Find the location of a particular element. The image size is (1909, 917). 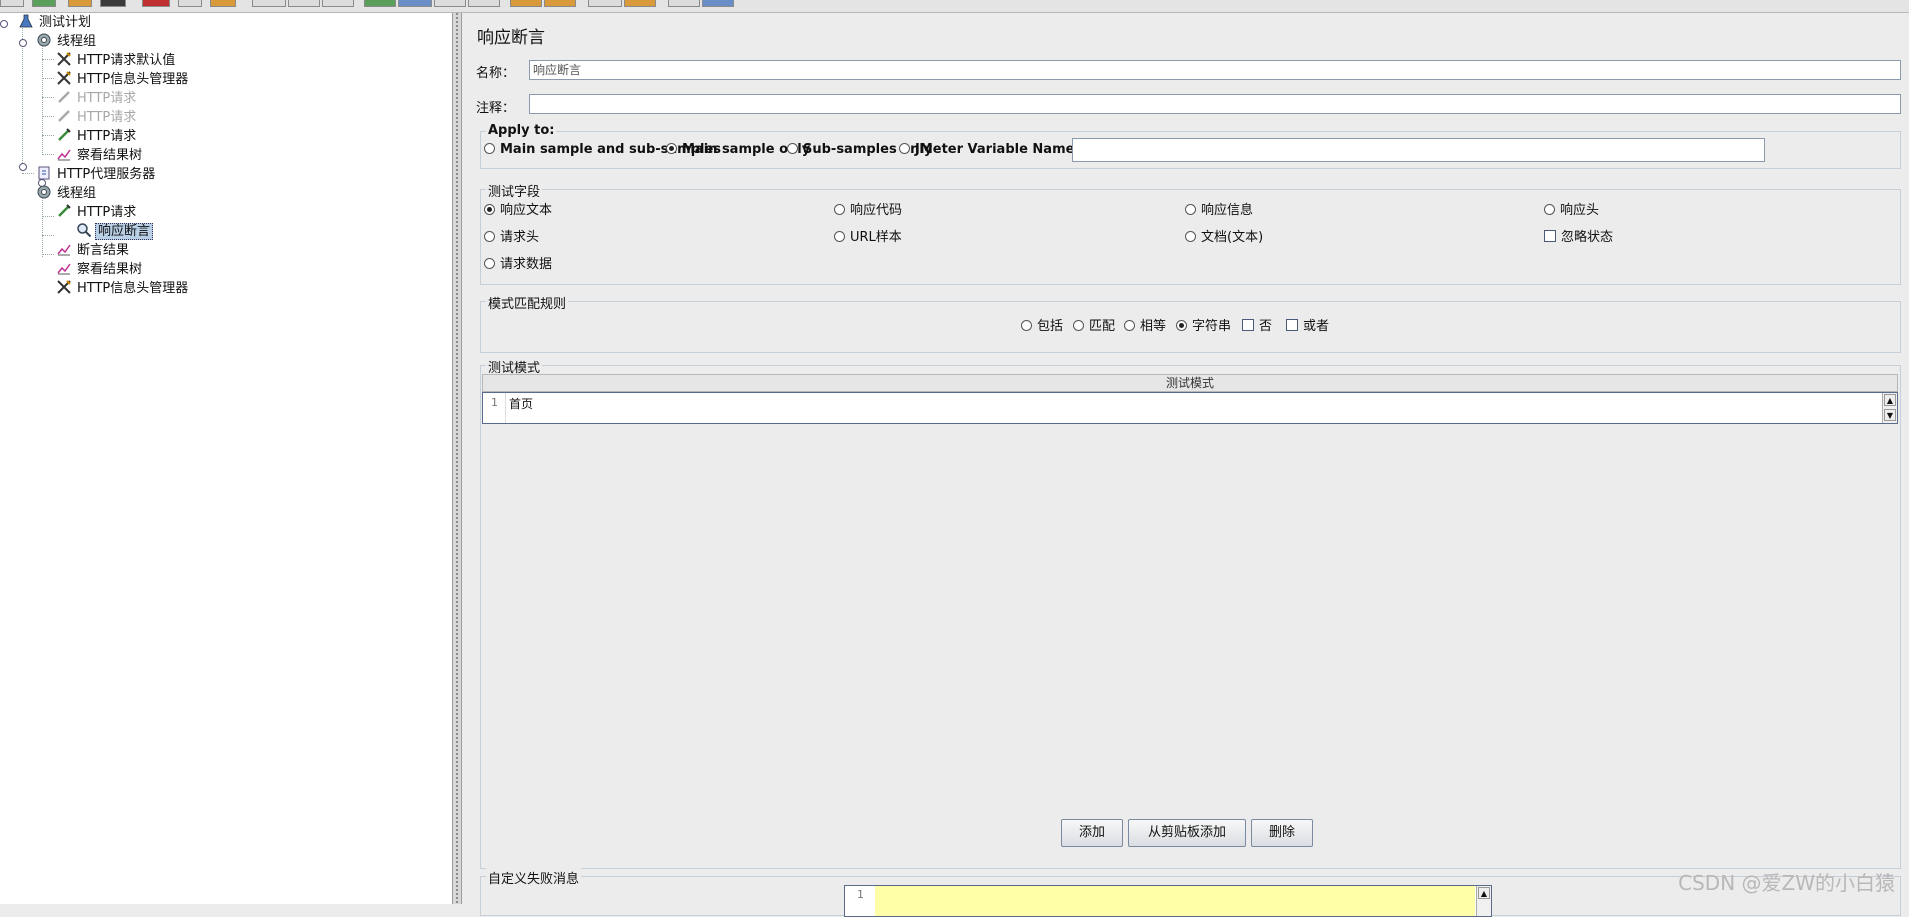

add-from-clipboard-button: 从剪贴板添加 is located at coordinates (1187, 833).